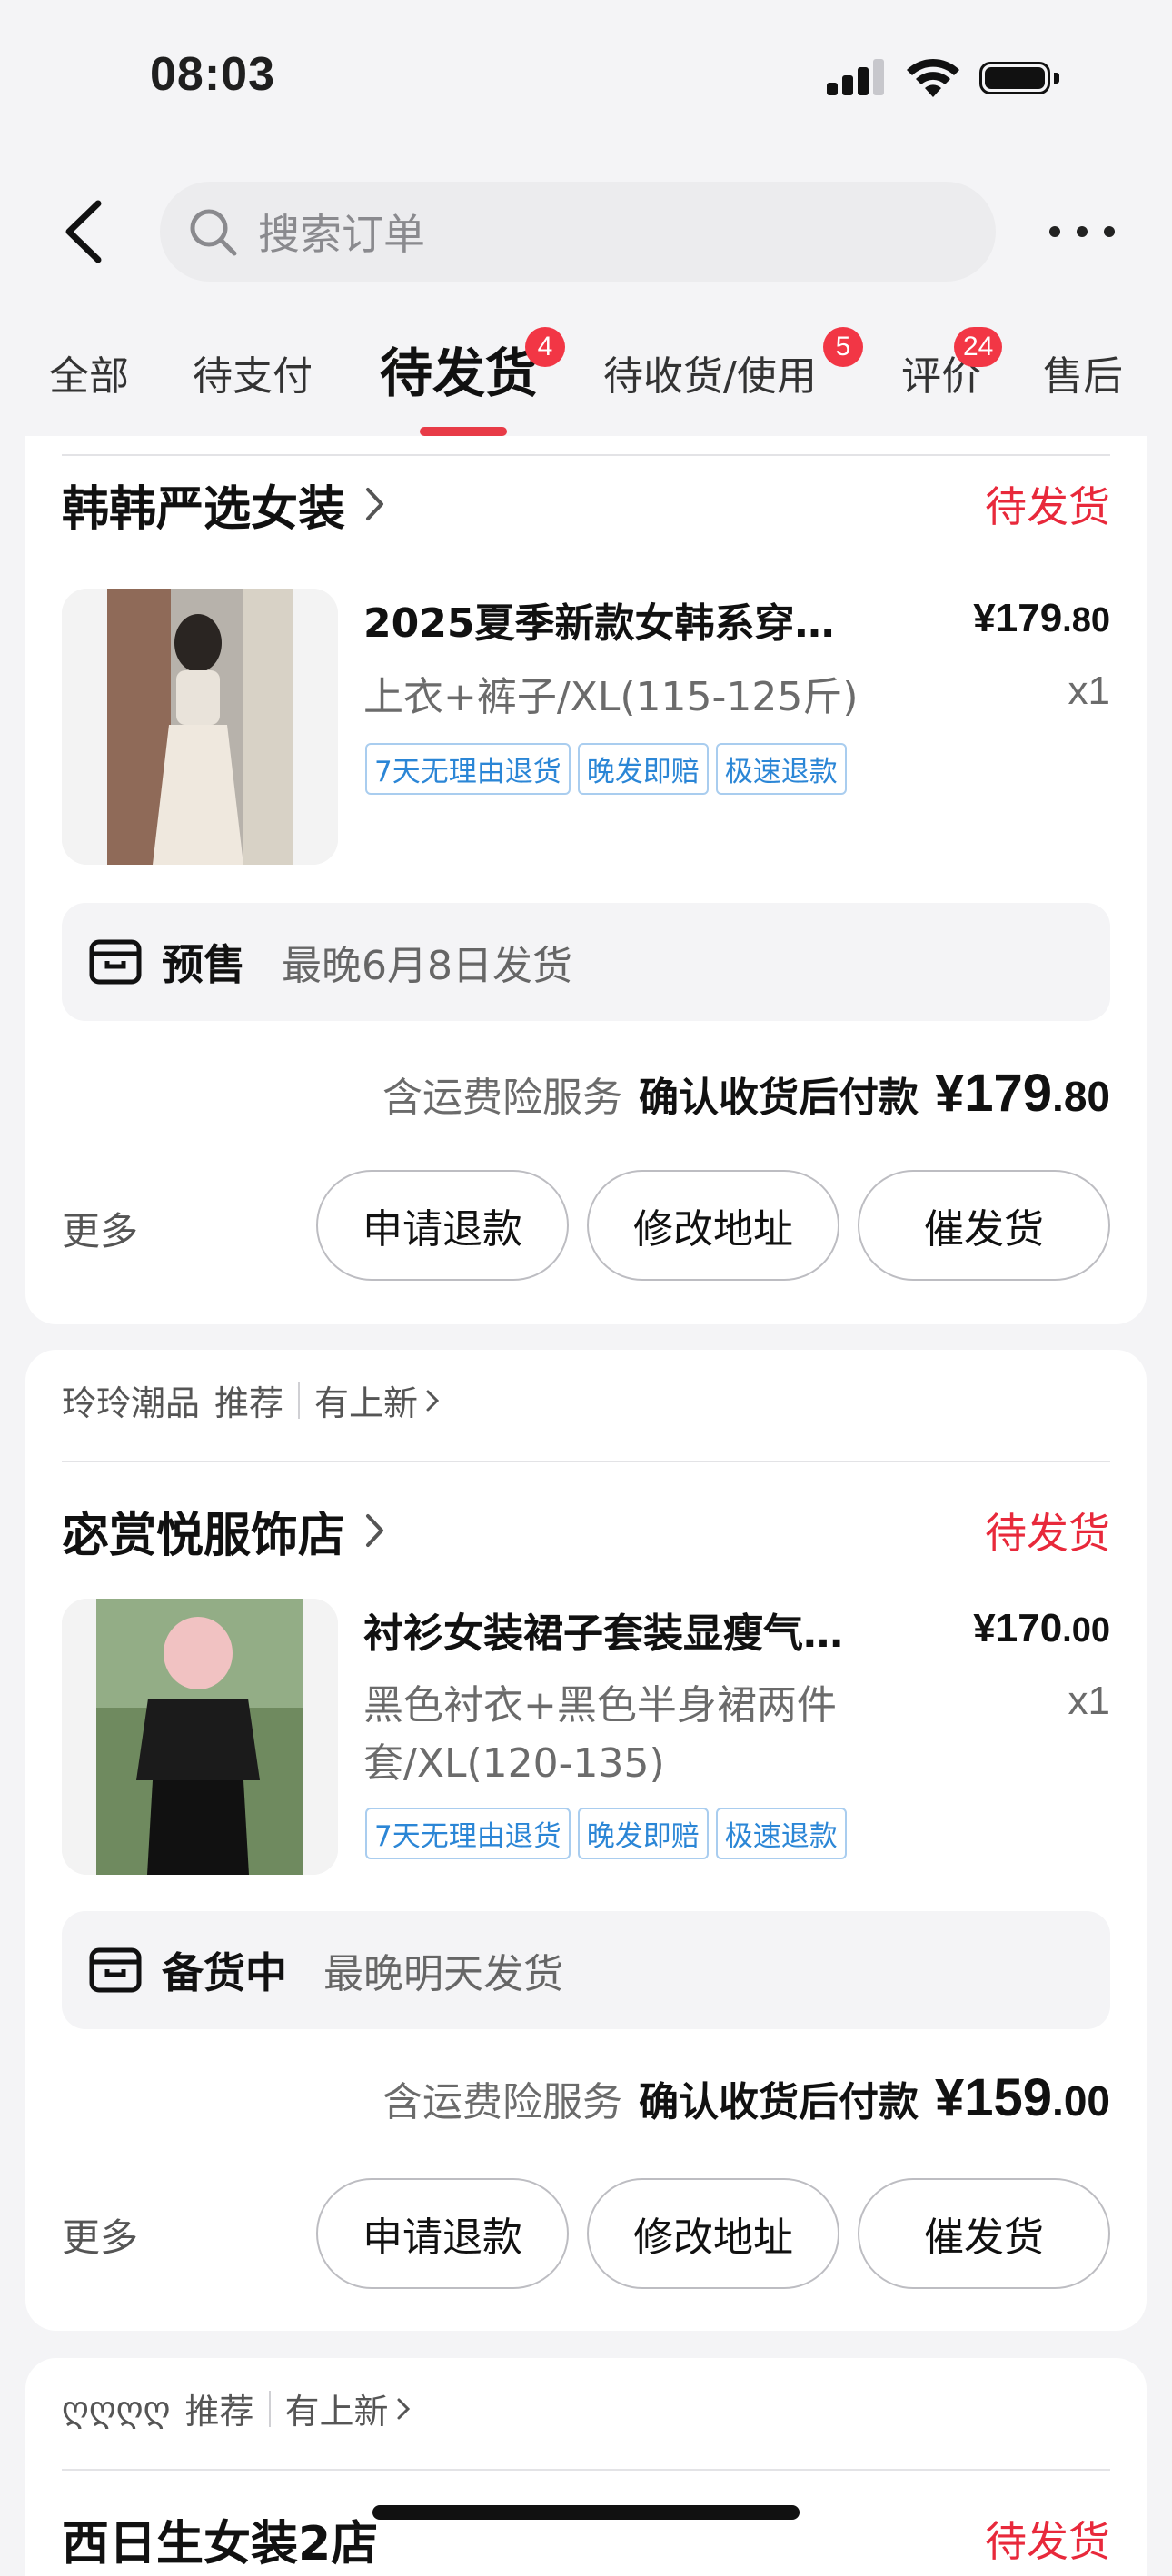  I want to click on tab-badge: 4, so click(545, 347).